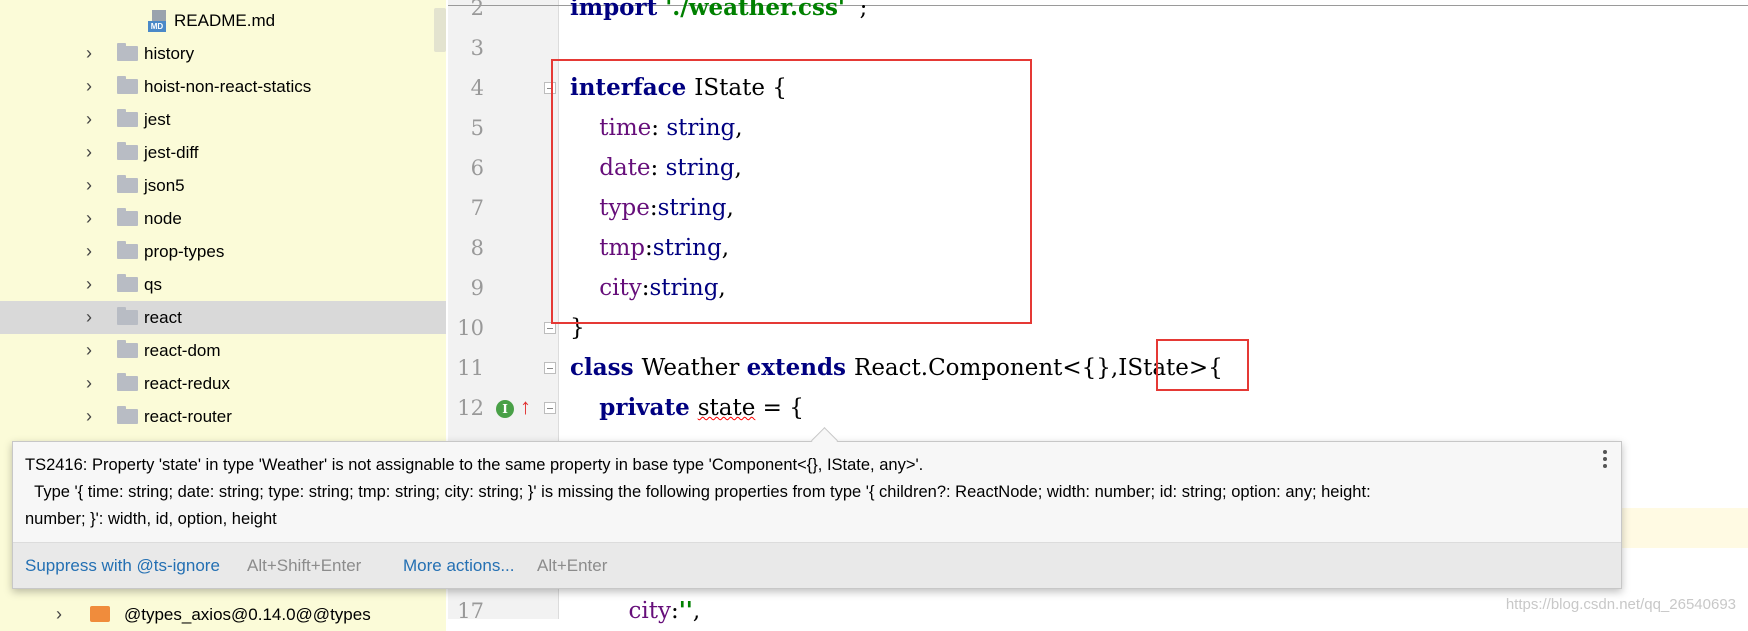 The image size is (1748, 631). Describe the element at coordinates (505, 409) in the screenshot. I see `interface-implementation-icon: I` at that location.